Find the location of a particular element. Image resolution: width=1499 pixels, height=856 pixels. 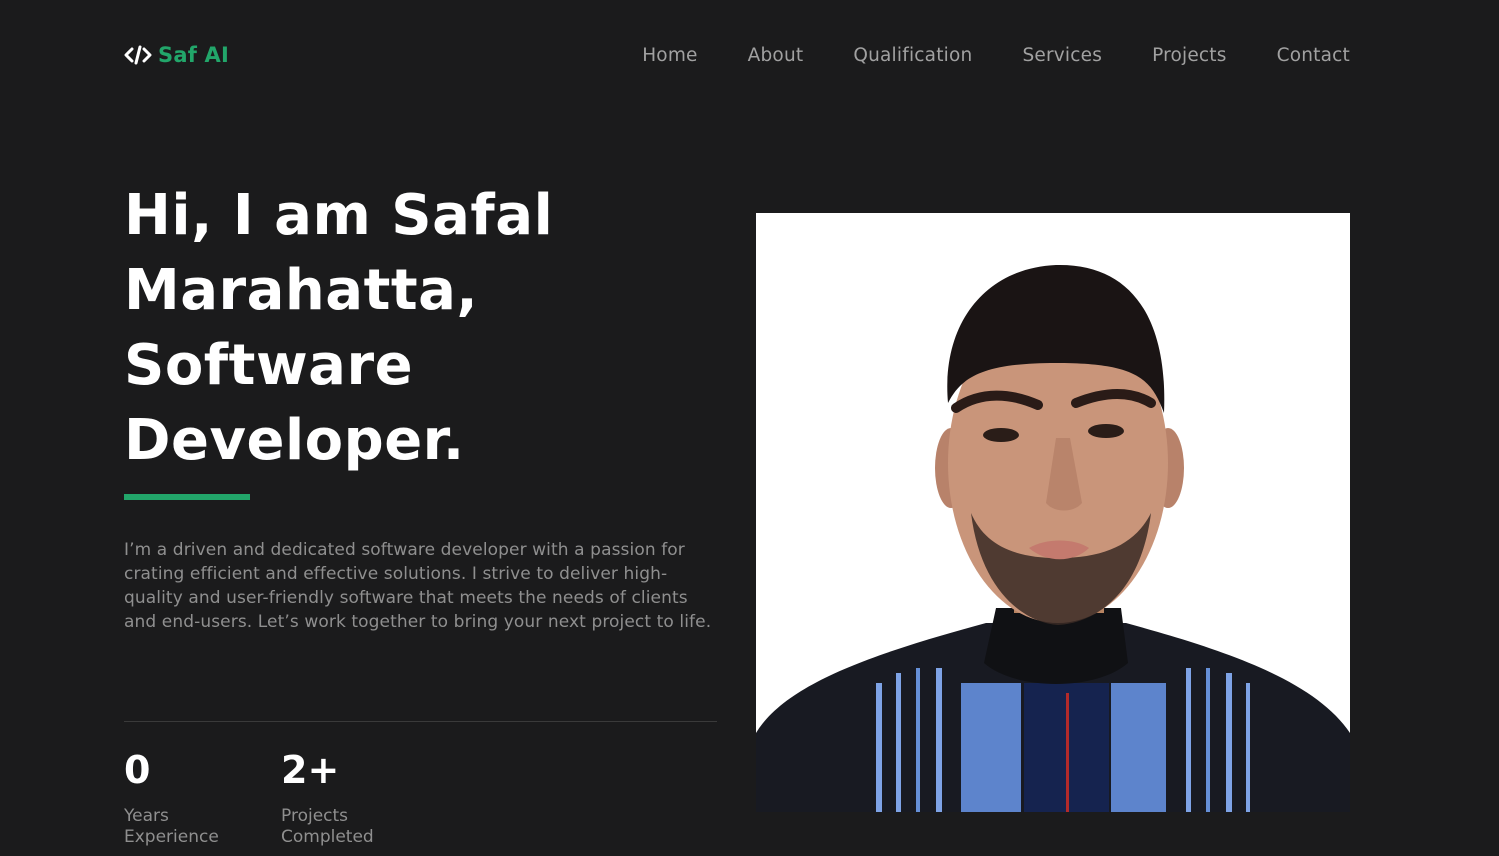

divider is located at coordinates (420, 721).